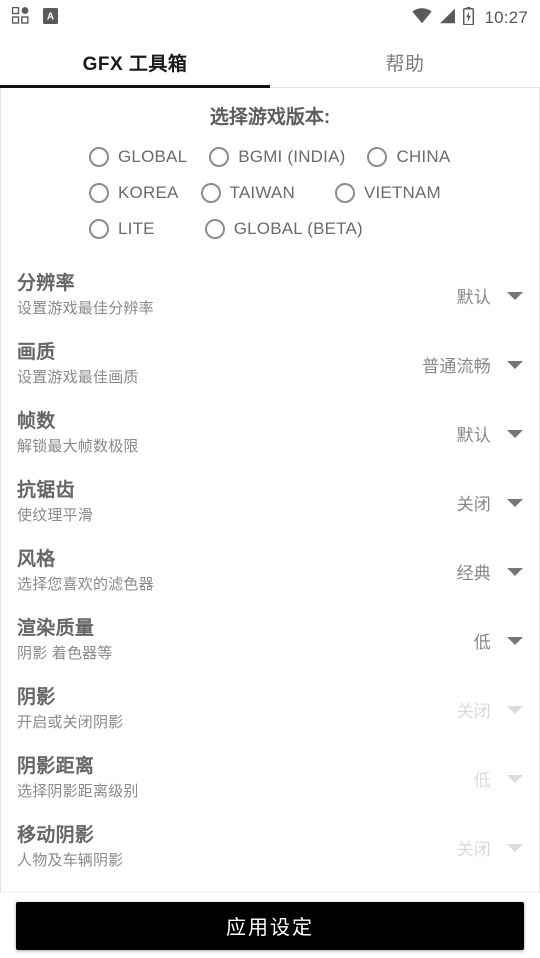 The height and width of the screenshot is (958, 540). I want to click on radio-label: BGMI (INDIA), so click(292, 156).